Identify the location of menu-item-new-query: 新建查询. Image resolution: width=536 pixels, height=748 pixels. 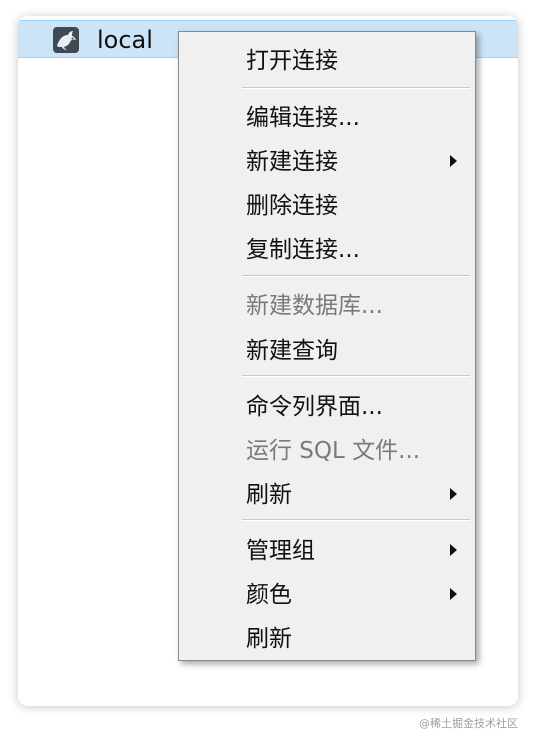
(327, 350).